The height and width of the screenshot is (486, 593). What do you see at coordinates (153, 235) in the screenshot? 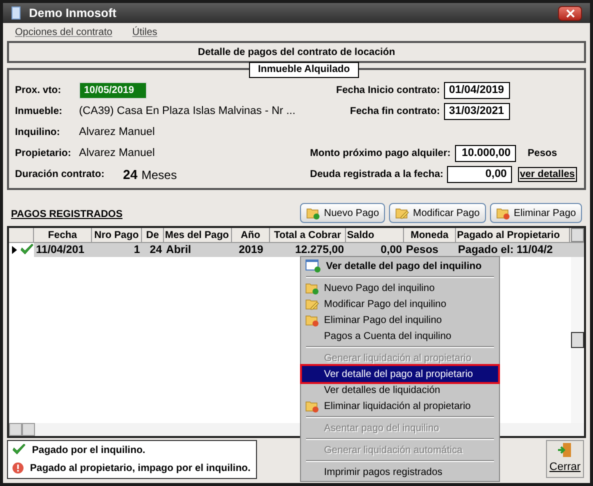
I see `column-header: De` at bounding box center [153, 235].